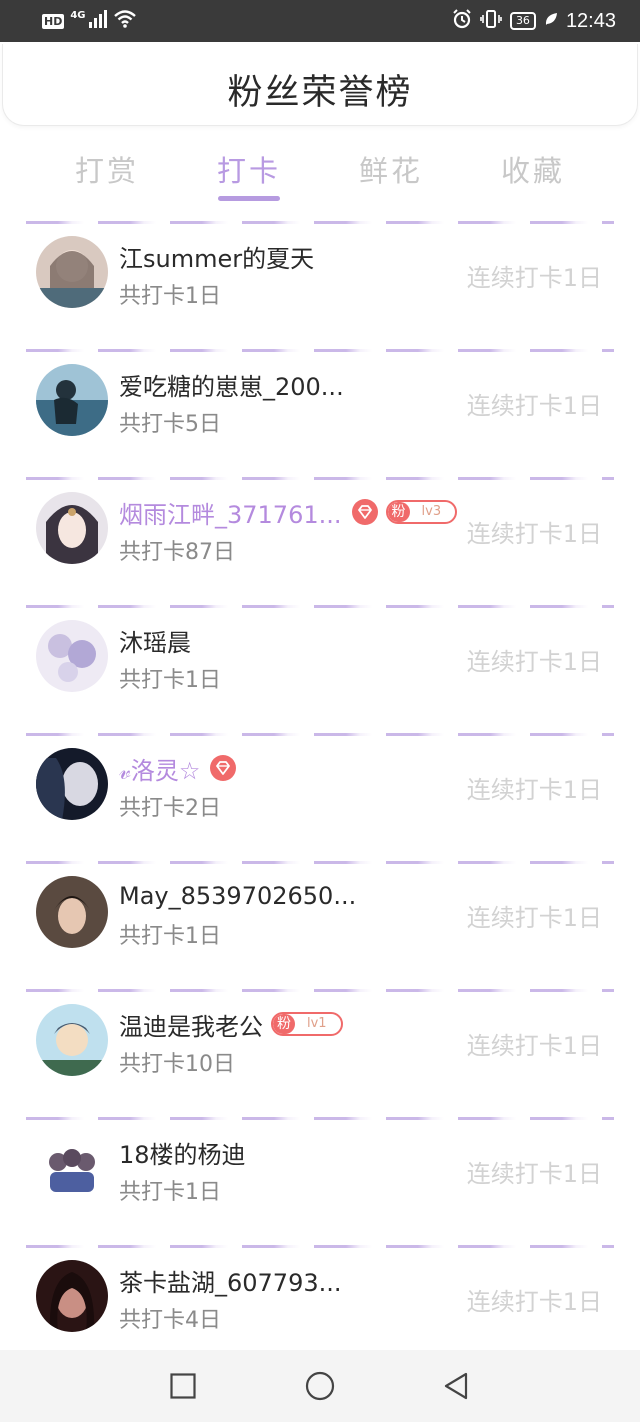 This screenshot has width=640, height=1422. I want to click on status-left: HD 4G, so click(89, 21).